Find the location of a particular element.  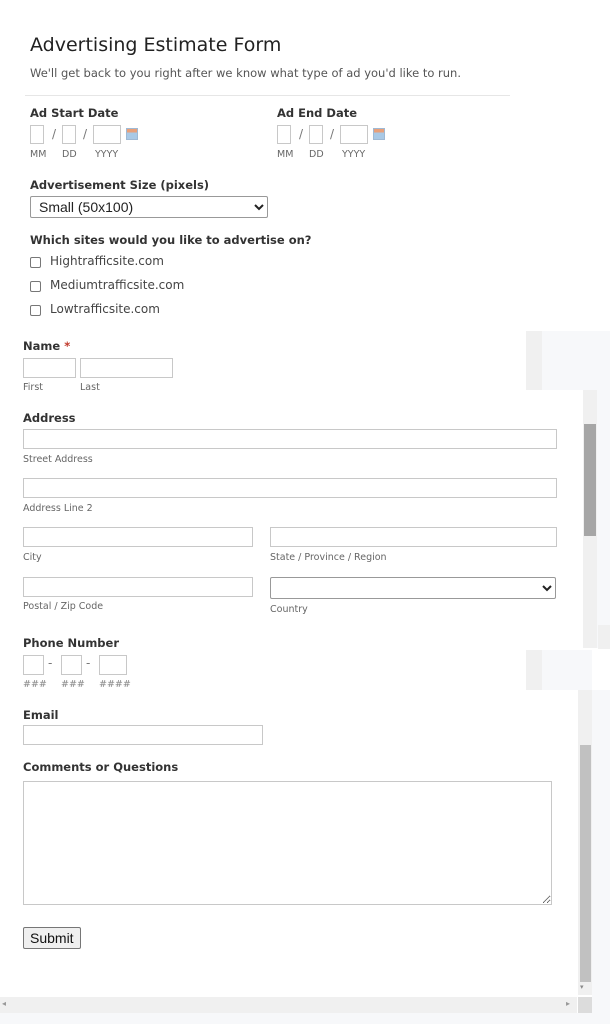

checkbox-mediumtraffic is located at coordinates (35, 286).